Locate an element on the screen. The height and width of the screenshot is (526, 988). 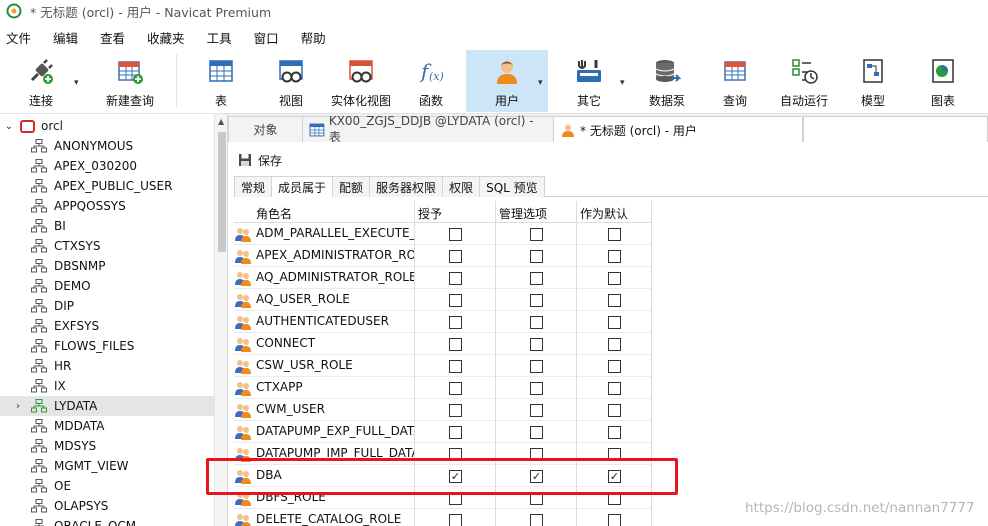
column-admin-option: 管理选项 is located at coordinates (523, 213).